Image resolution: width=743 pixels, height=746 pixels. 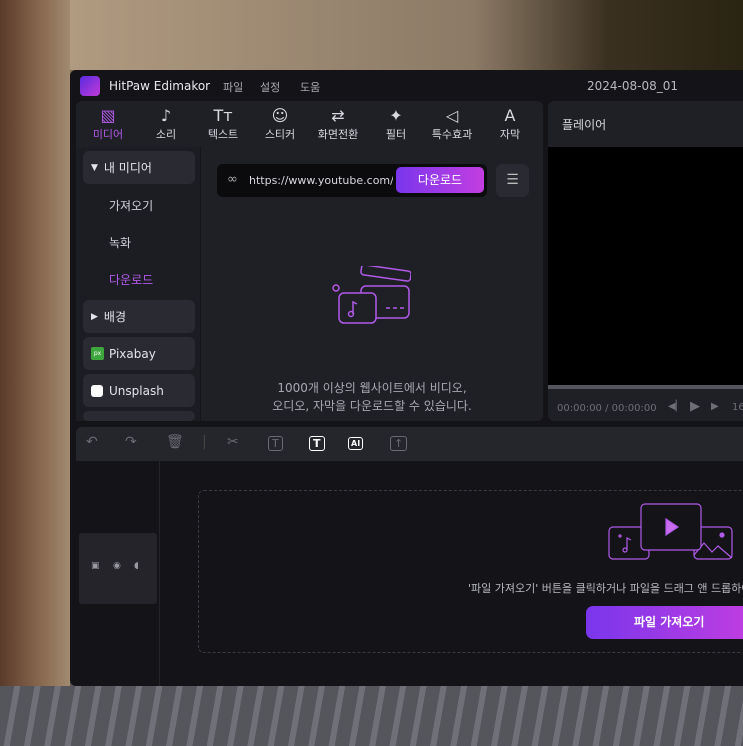 I want to click on app-name: HitPaw Edimakor, so click(x=160, y=86).